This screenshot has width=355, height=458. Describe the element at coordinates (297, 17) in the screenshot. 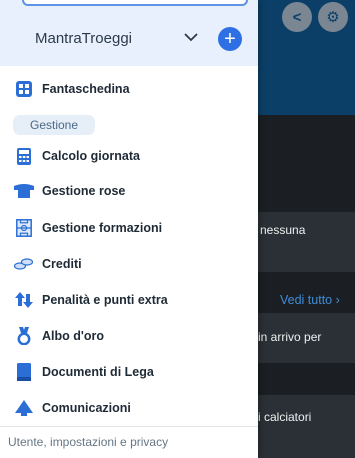

I see `share-icon: <` at that location.